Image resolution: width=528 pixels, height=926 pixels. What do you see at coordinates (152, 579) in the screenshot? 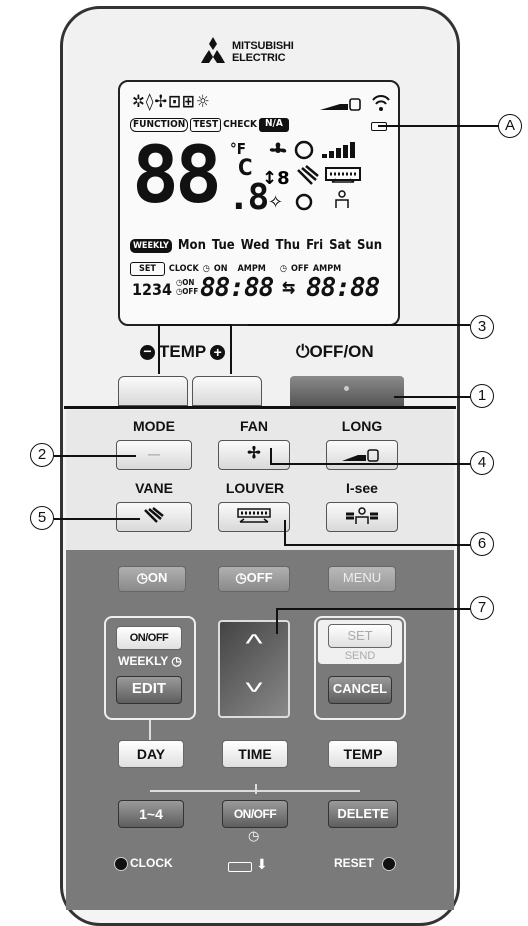
I see `timer-on-button: ◷ON` at bounding box center [152, 579].